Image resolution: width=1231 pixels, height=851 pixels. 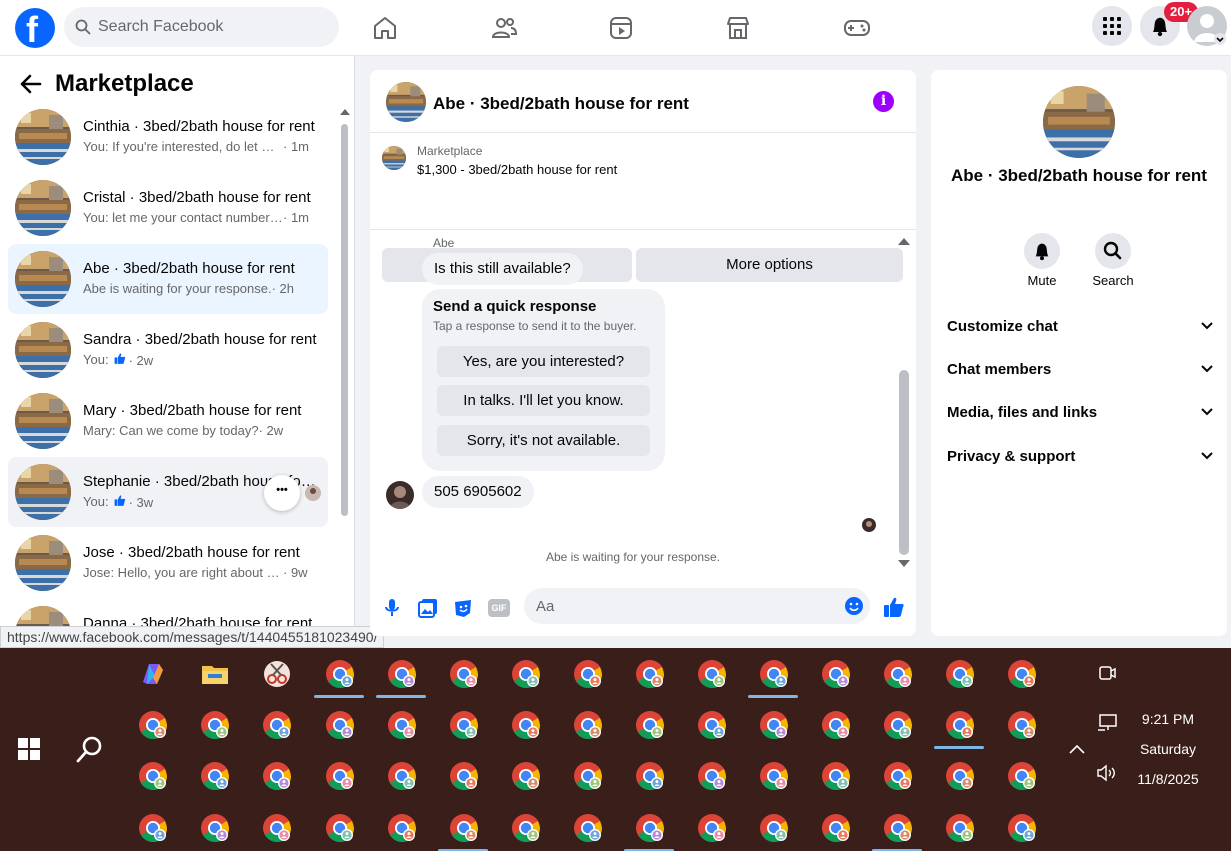 What do you see at coordinates (90, 749) in the screenshot?
I see `taskbar-search-icon` at bounding box center [90, 749].